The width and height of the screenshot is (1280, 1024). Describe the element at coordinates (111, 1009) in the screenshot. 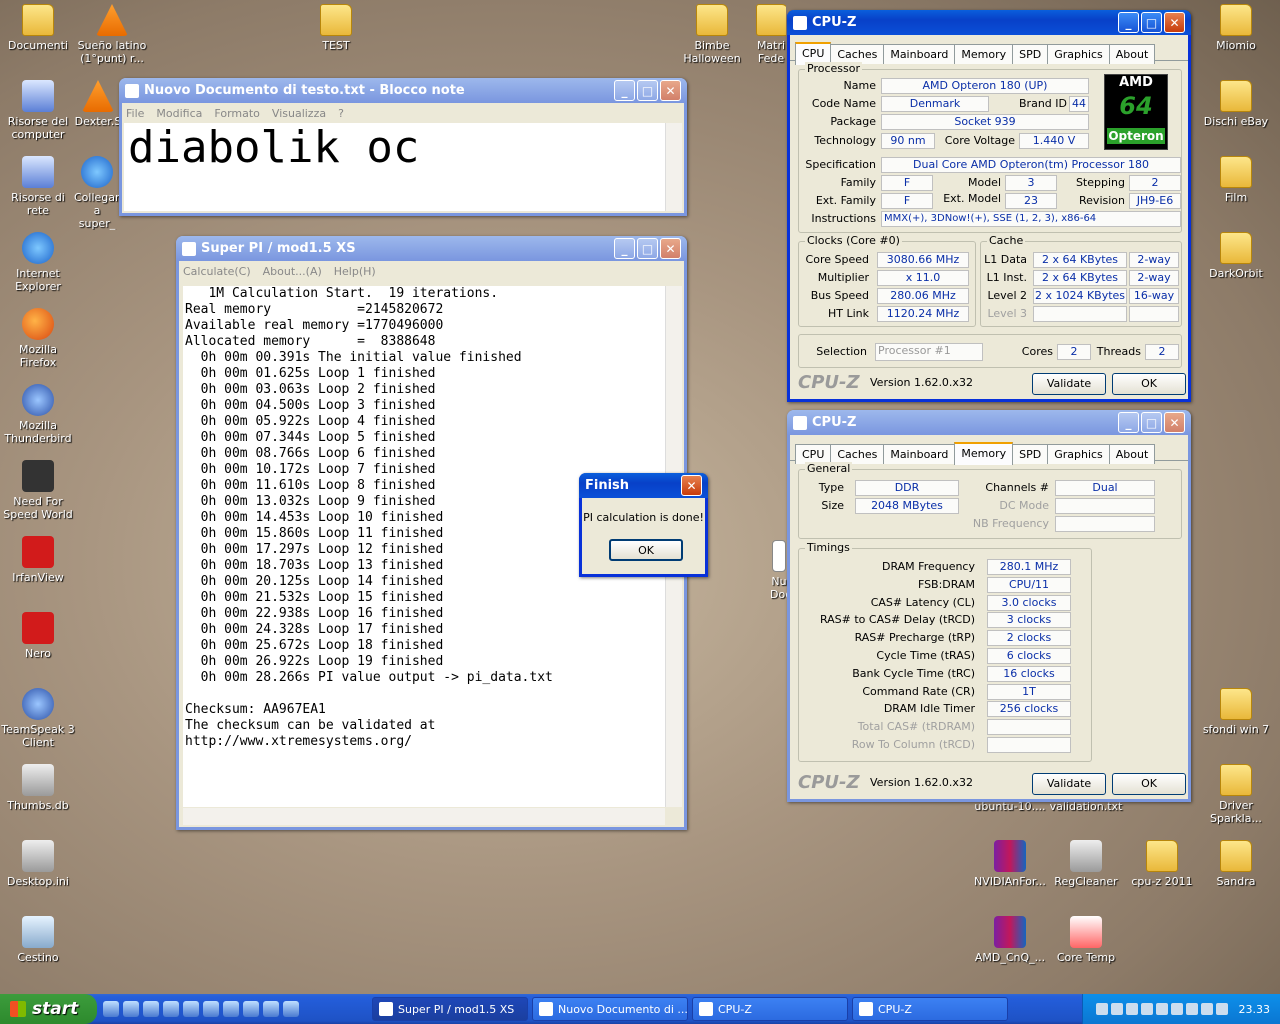

I see `ie-icon` at that location.